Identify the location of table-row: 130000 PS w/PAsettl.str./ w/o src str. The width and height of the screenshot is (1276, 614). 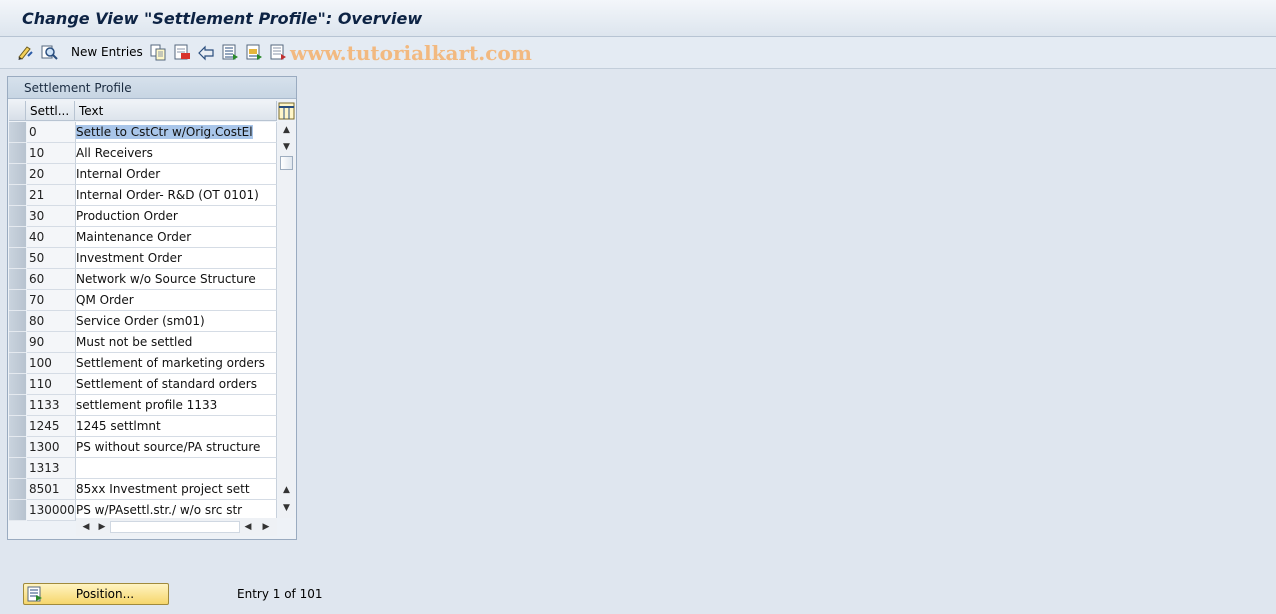
(143, 510).